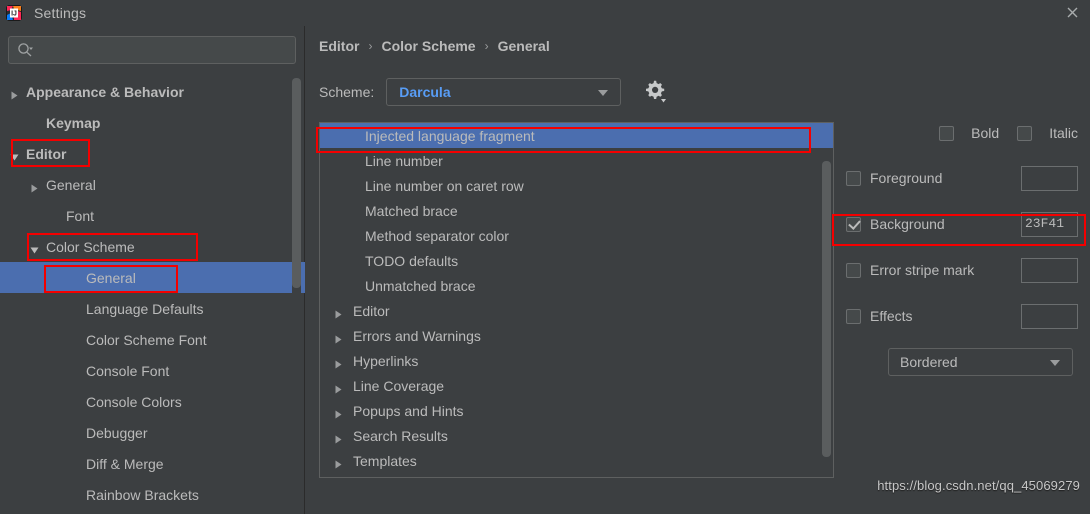  Describe the element at coordinates (152, 401) in the screenshot. I see `sidebar-item-console-colors: Console Colors` at that location.